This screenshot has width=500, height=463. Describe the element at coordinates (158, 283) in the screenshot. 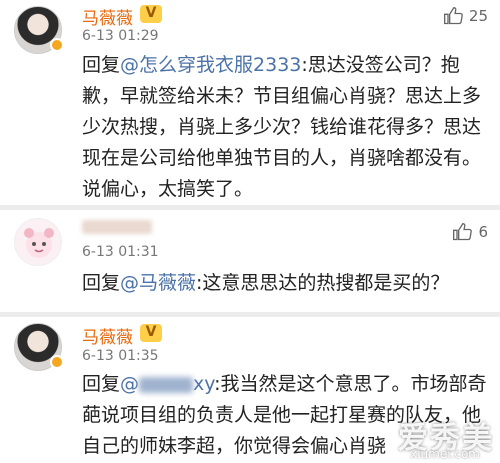

I see `mention-link: @马薇薇` at that location.